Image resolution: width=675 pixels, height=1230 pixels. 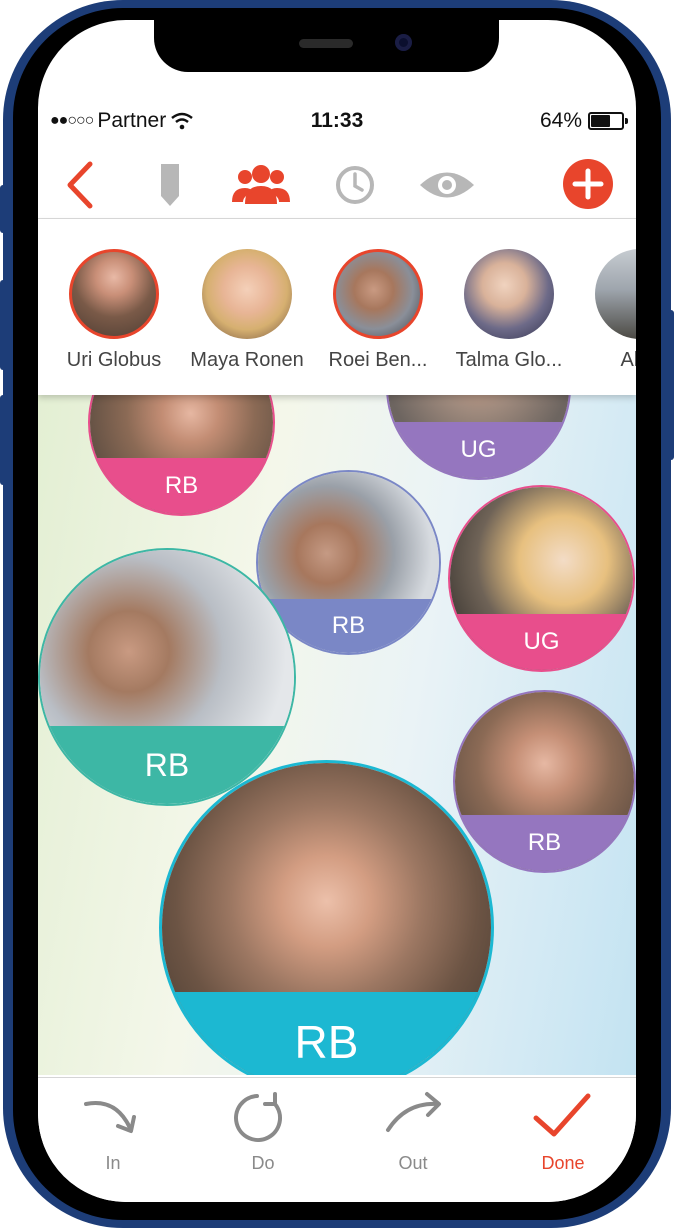 What do you see at coordinates (413, 1112) in the screenshot?
I see `curved-arrow-out-icon` at bounding box center [413, 1112].